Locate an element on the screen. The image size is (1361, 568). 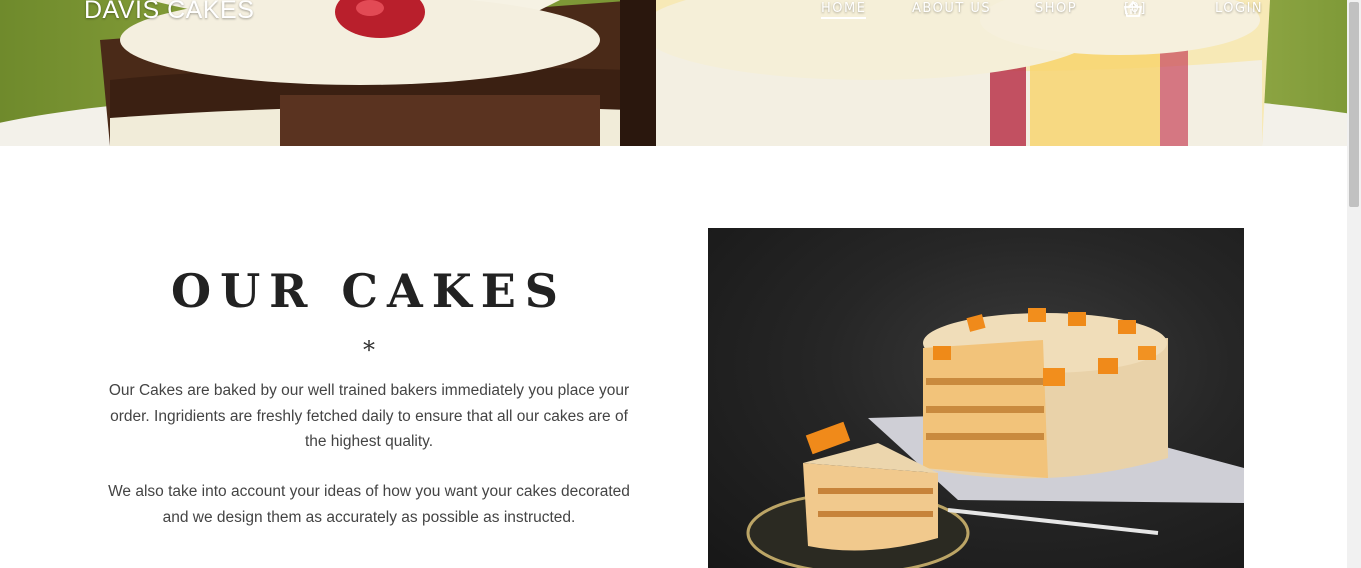
vertical-scrollbar is located at coordinates (1354, 284).